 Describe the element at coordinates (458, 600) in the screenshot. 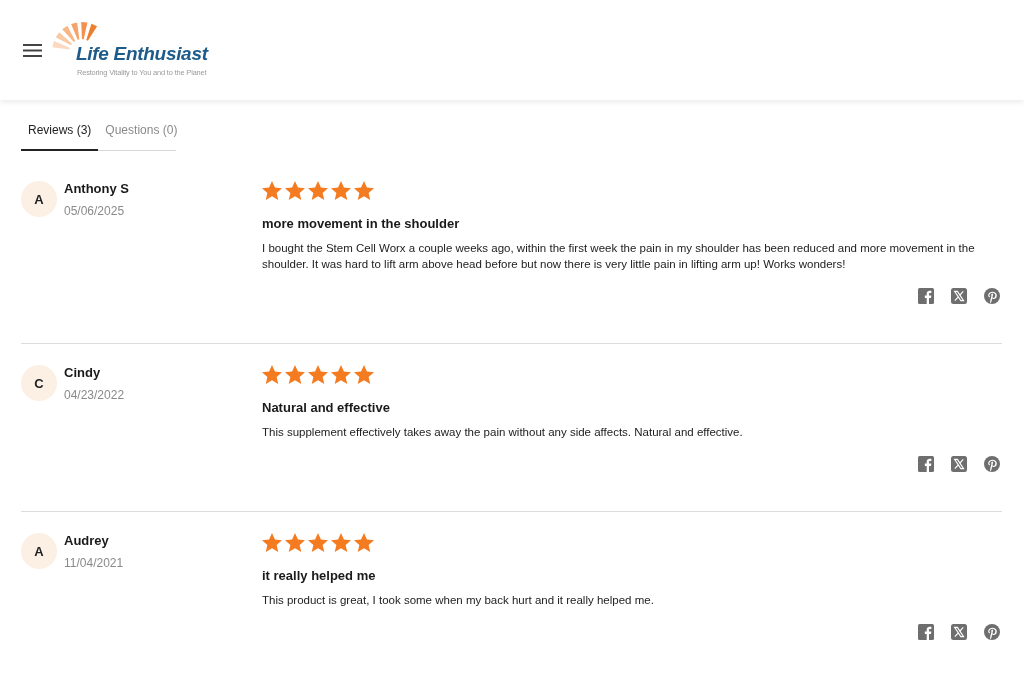

I see `review-text: This product is great, I took some when my back hurt and it really helped me.` at that location.